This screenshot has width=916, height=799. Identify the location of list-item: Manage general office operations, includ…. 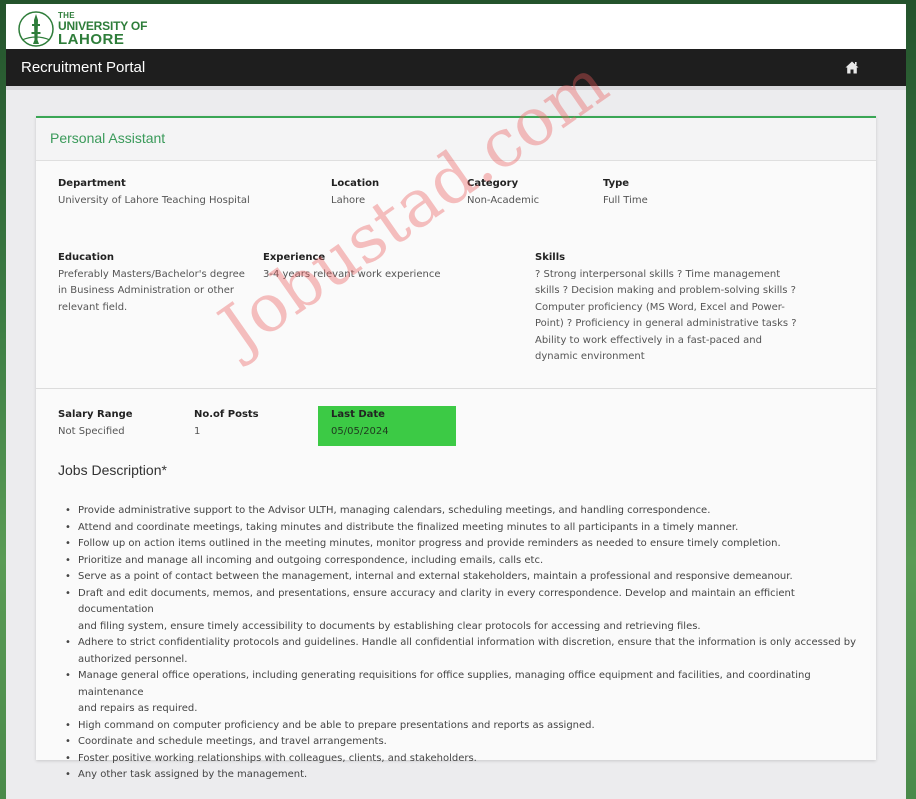
(461, 693).